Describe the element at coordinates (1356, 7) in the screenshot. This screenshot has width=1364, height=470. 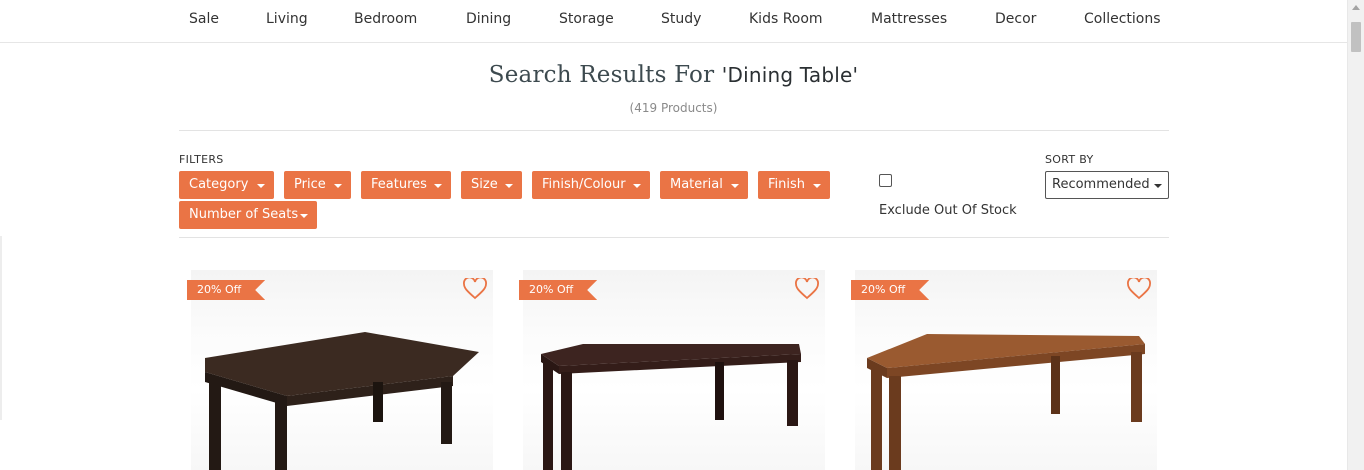
I see `scroll-up-arrow-icon` at that location.